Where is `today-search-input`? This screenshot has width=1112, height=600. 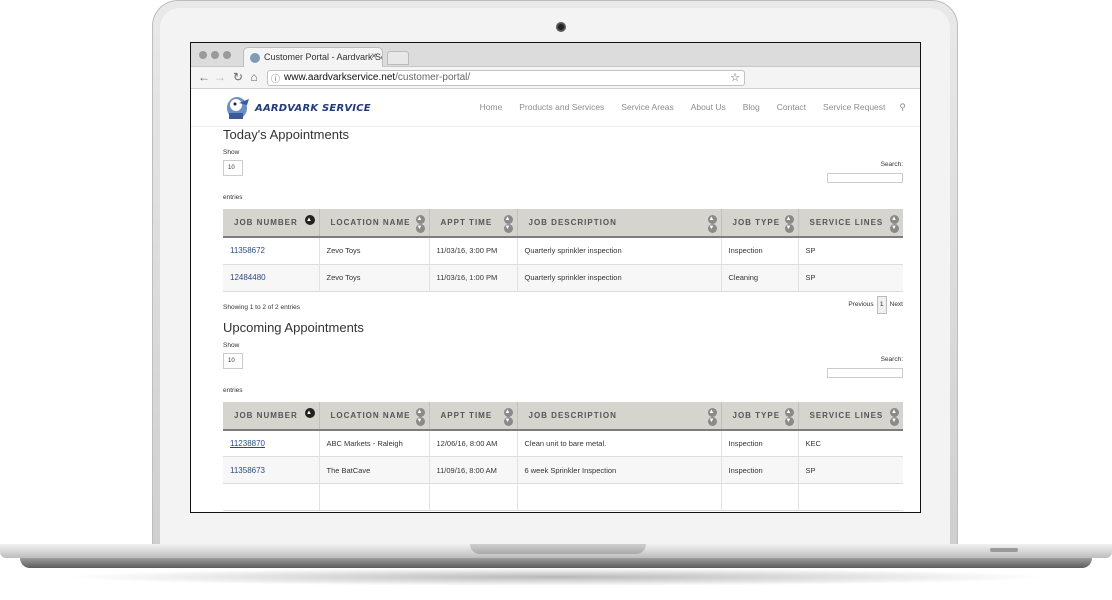
today-search-input is located at coordinates (865, 178).